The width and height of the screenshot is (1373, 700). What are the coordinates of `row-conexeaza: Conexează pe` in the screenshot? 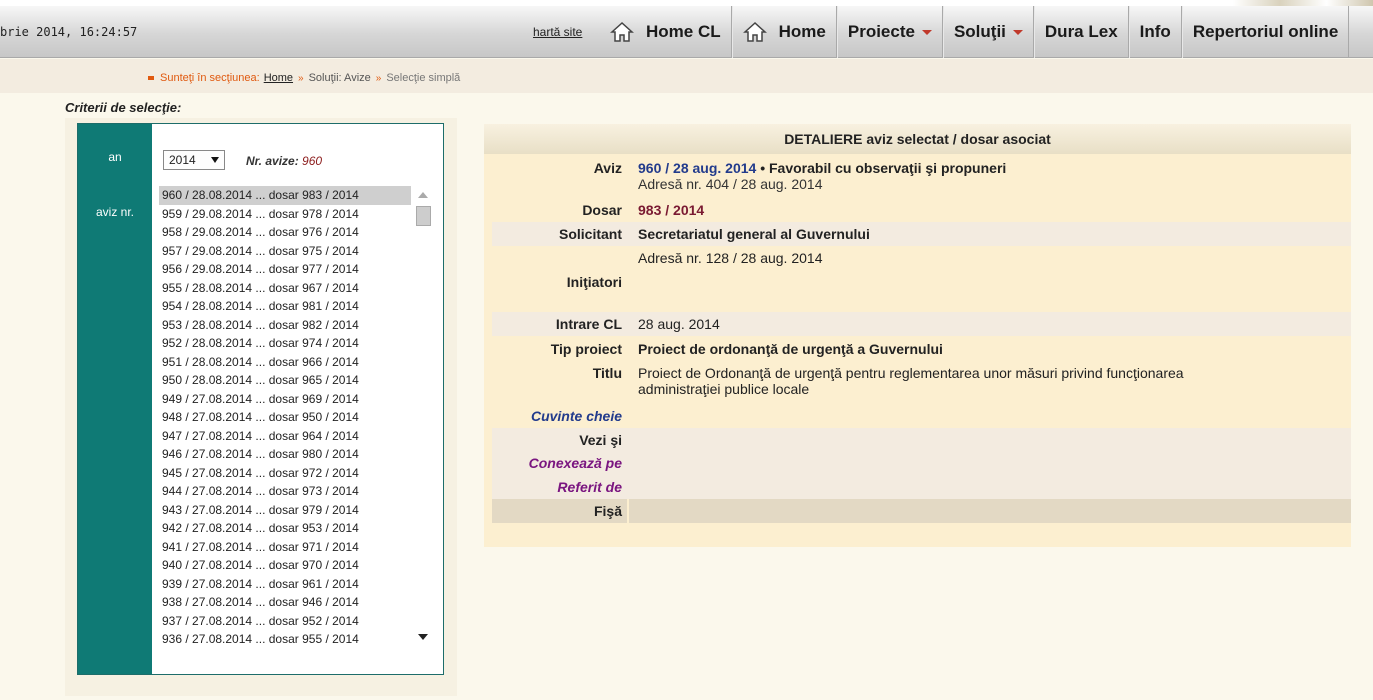 It's located at (917, 465).